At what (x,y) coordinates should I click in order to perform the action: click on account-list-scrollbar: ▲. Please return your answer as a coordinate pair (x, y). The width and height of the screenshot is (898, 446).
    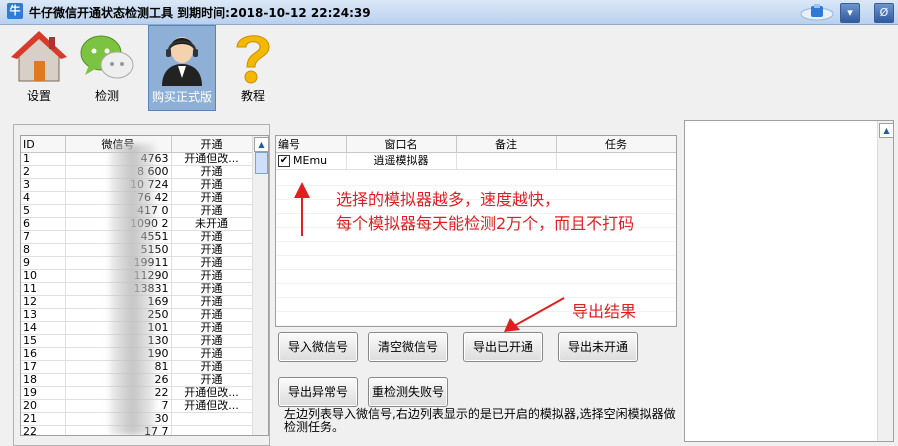
    Looking at the image, I should click on (260, 285).